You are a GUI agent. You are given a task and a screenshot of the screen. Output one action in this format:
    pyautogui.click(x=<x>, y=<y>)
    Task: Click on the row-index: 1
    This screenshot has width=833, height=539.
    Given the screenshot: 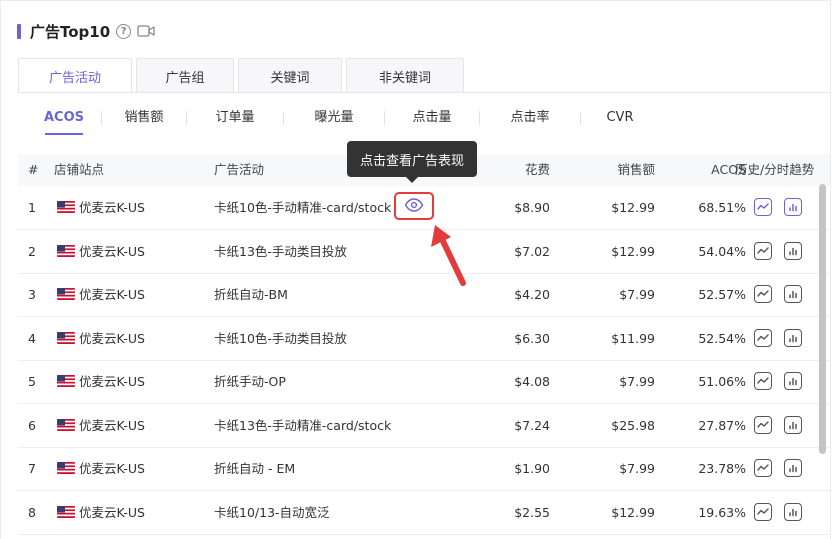 What is the action you would take?
    pyautogui.click(x=32, y=207)
    